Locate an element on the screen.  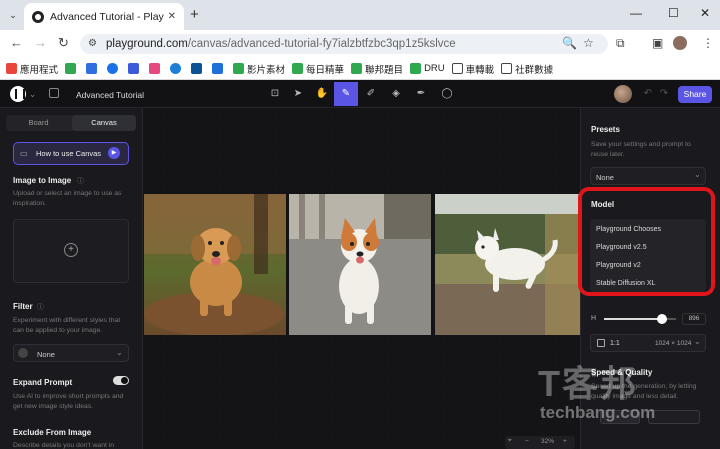
close-window-icon: ✕ is located at coordinates (705, 13).